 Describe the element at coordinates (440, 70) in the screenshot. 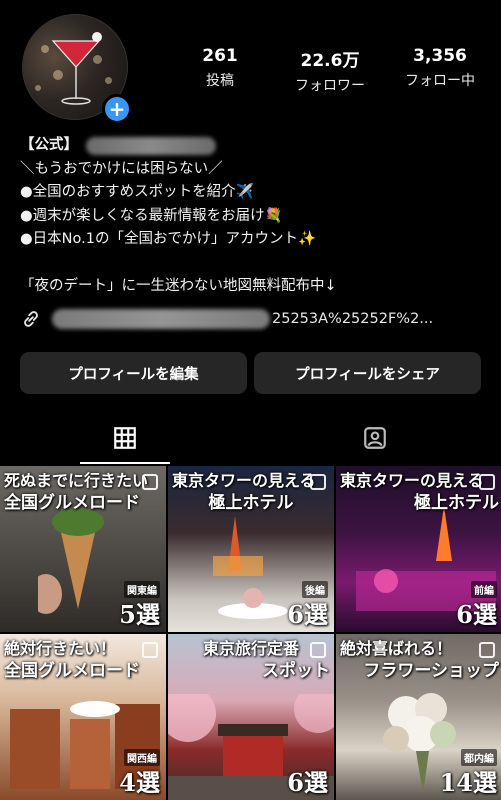

I see `stat-following: 3,356 フォロー中` at that location.